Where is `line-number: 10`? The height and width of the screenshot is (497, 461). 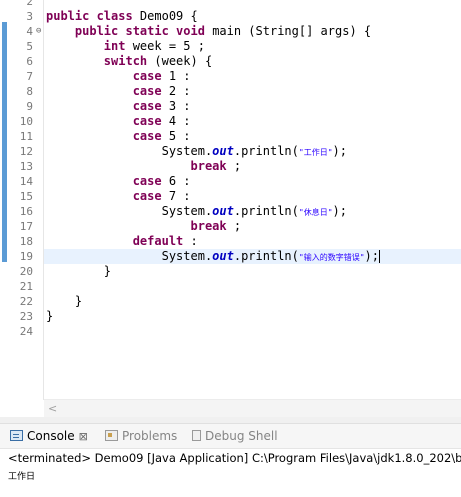 line-number: 10 is located at coordinates (26, 121).